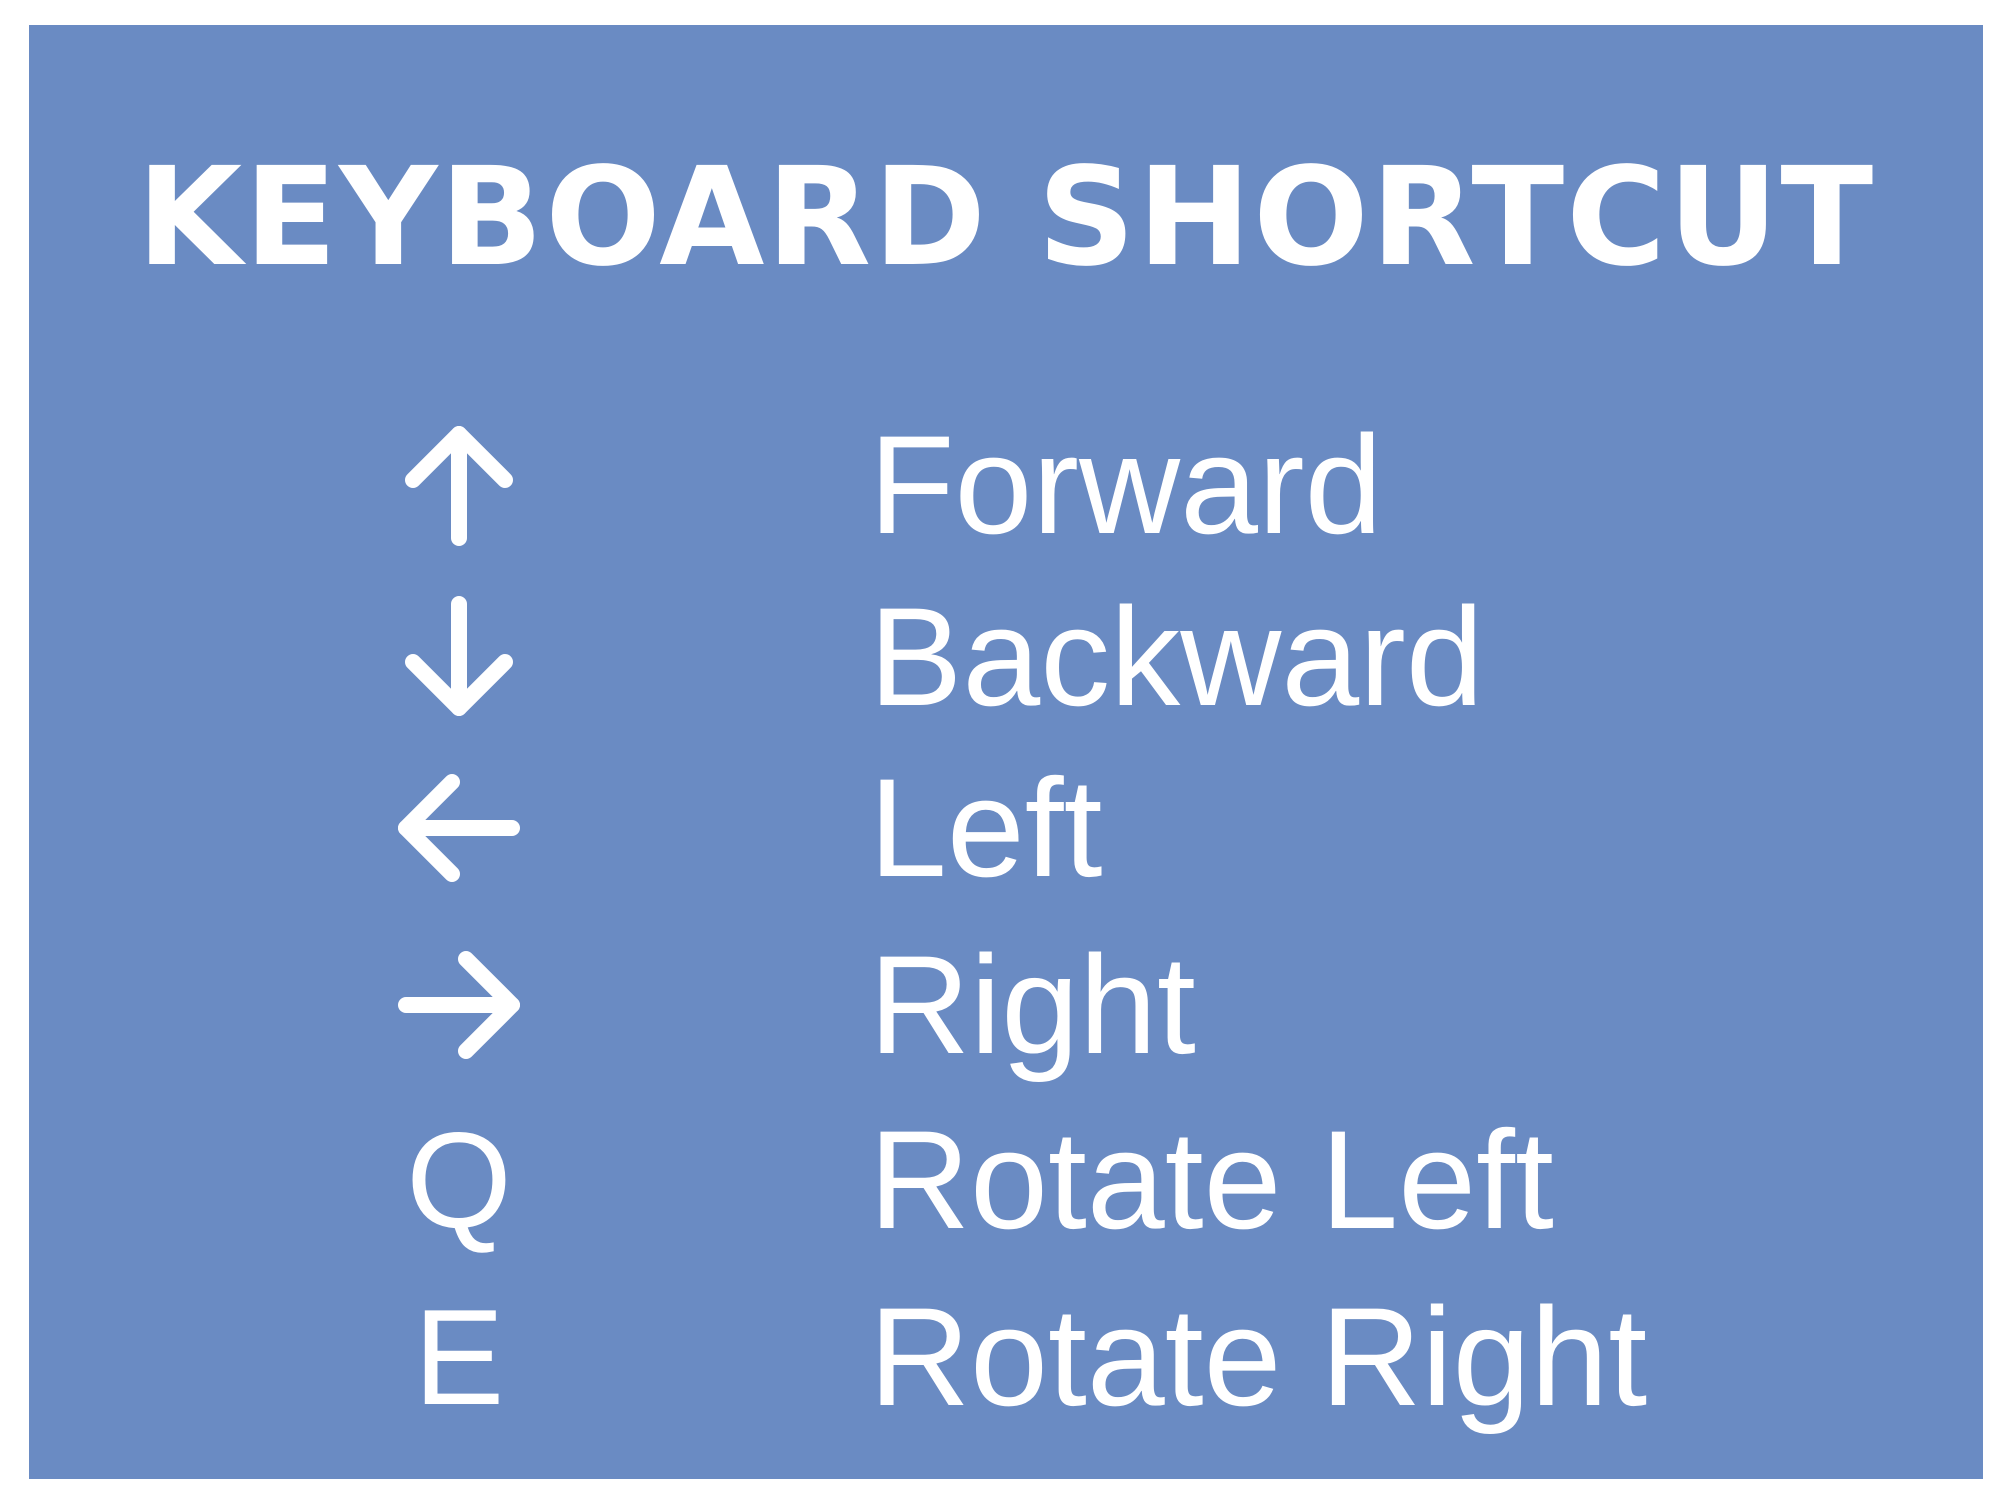  Describe the element at coordinates (459, 1180) in the screenshot. I see `shortcut-key-q: Q` at that location.